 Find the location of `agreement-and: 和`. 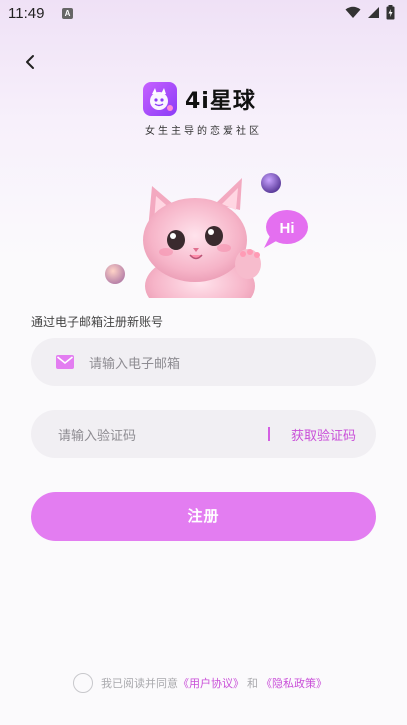

agreement-and: 和 is located at coordinates (252, 683).